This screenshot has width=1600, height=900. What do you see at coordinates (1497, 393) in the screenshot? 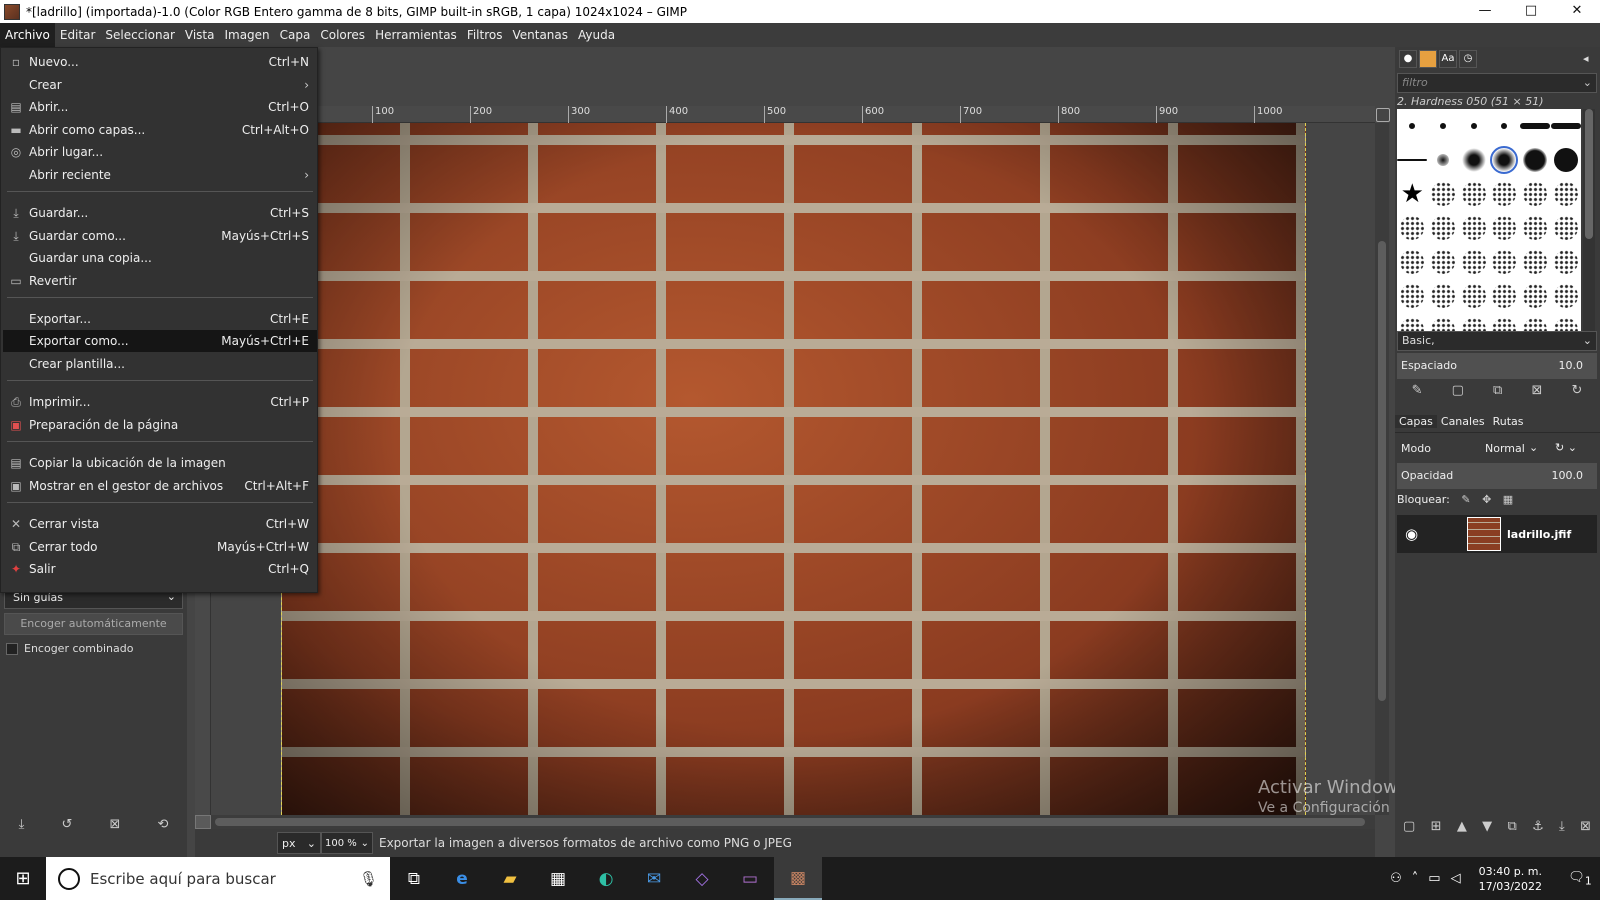
I see `duplicate-brush-icon: ⧉` at bounding box center [1497, 393].